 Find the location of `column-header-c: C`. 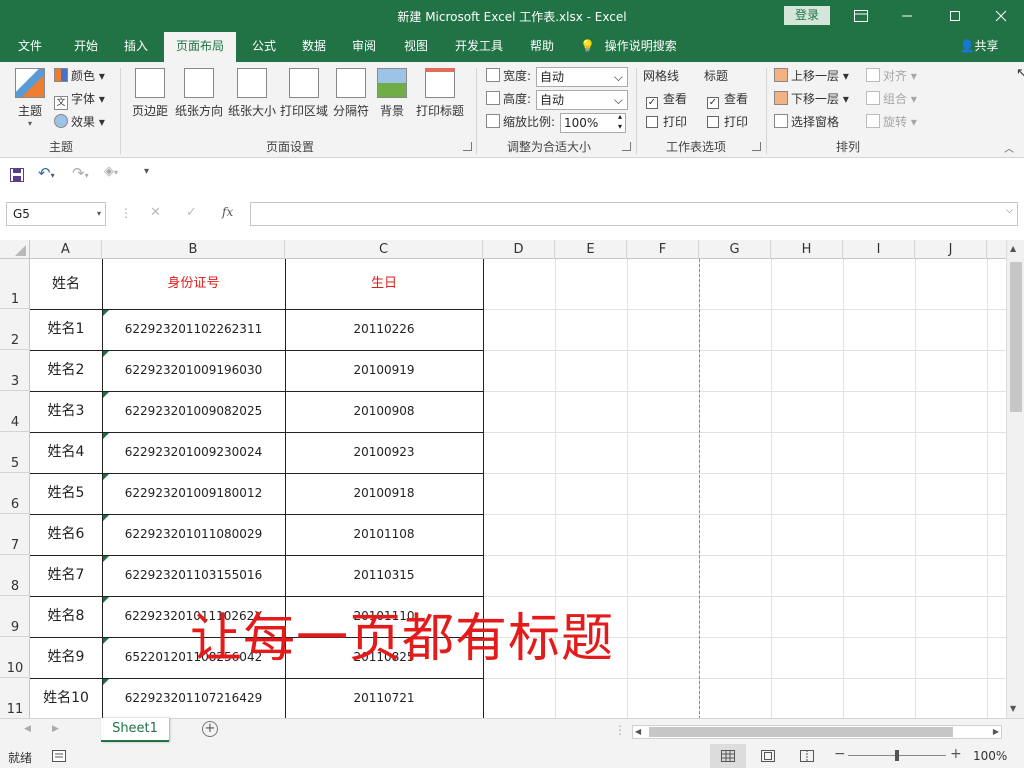

column-header-c: C is located at coordinates (384, 249).